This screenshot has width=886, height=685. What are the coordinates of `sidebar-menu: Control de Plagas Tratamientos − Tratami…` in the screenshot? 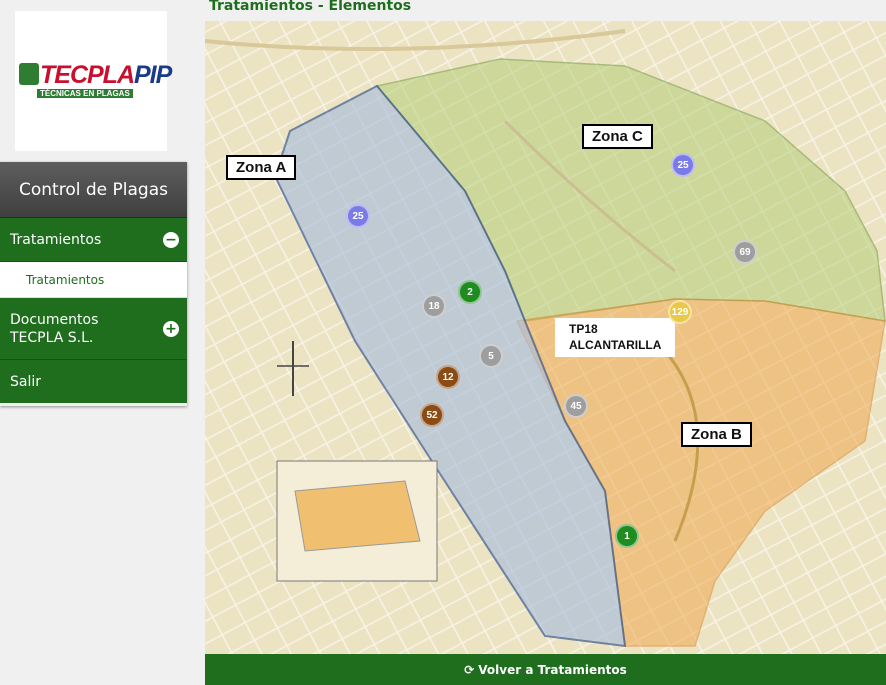 It's located at (93, 284).